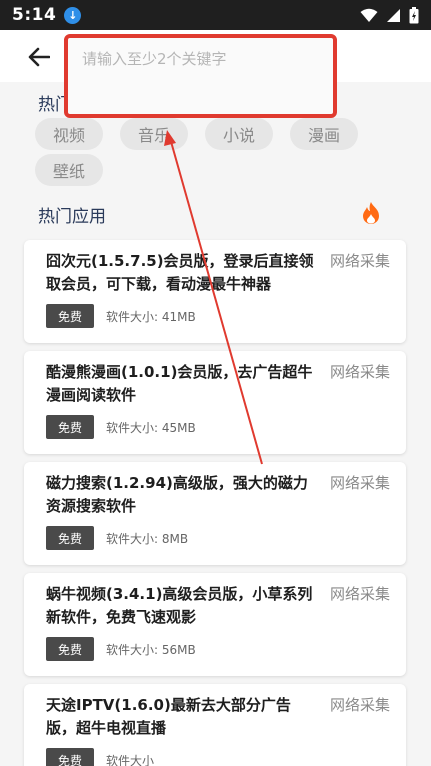 This screenshot has width=431, height=766. What do you see at coordinates (215, 15) in the screenshot?
I see `status-bar: 5:14 ↓` at bounding box center [215, 15].